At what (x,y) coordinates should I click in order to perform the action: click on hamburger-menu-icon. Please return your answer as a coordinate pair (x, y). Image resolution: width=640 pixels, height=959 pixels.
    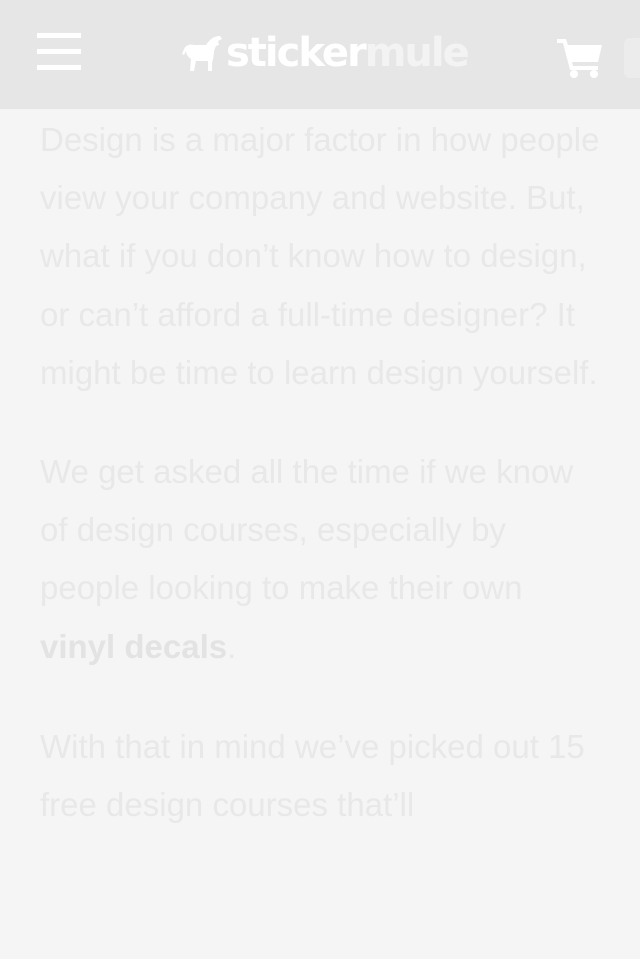
    Looking at the image, I should click on (59, 53).